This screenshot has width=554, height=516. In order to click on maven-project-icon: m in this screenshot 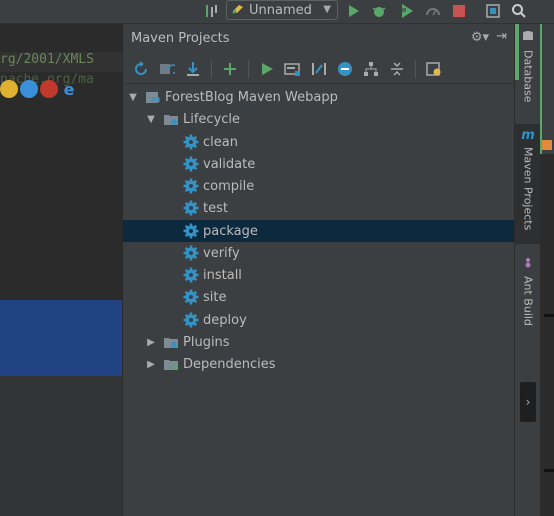, I will do `click(153, 97)`.